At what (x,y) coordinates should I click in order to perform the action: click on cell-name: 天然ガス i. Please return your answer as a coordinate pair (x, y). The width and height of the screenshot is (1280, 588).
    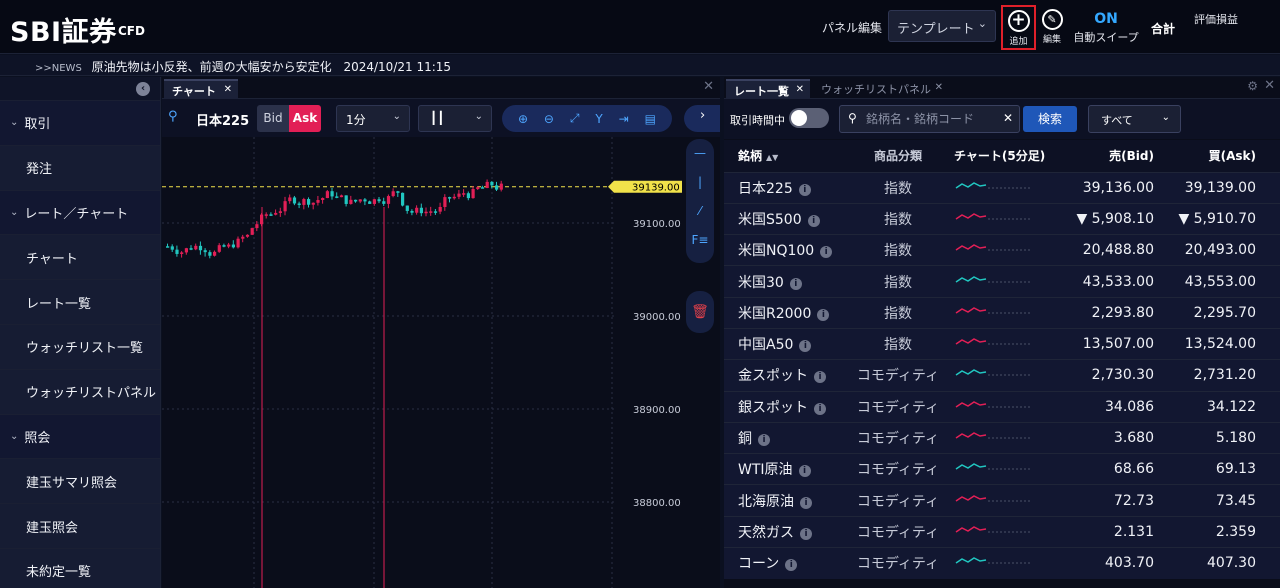
    Looking at the image, I should click on (786, 531).